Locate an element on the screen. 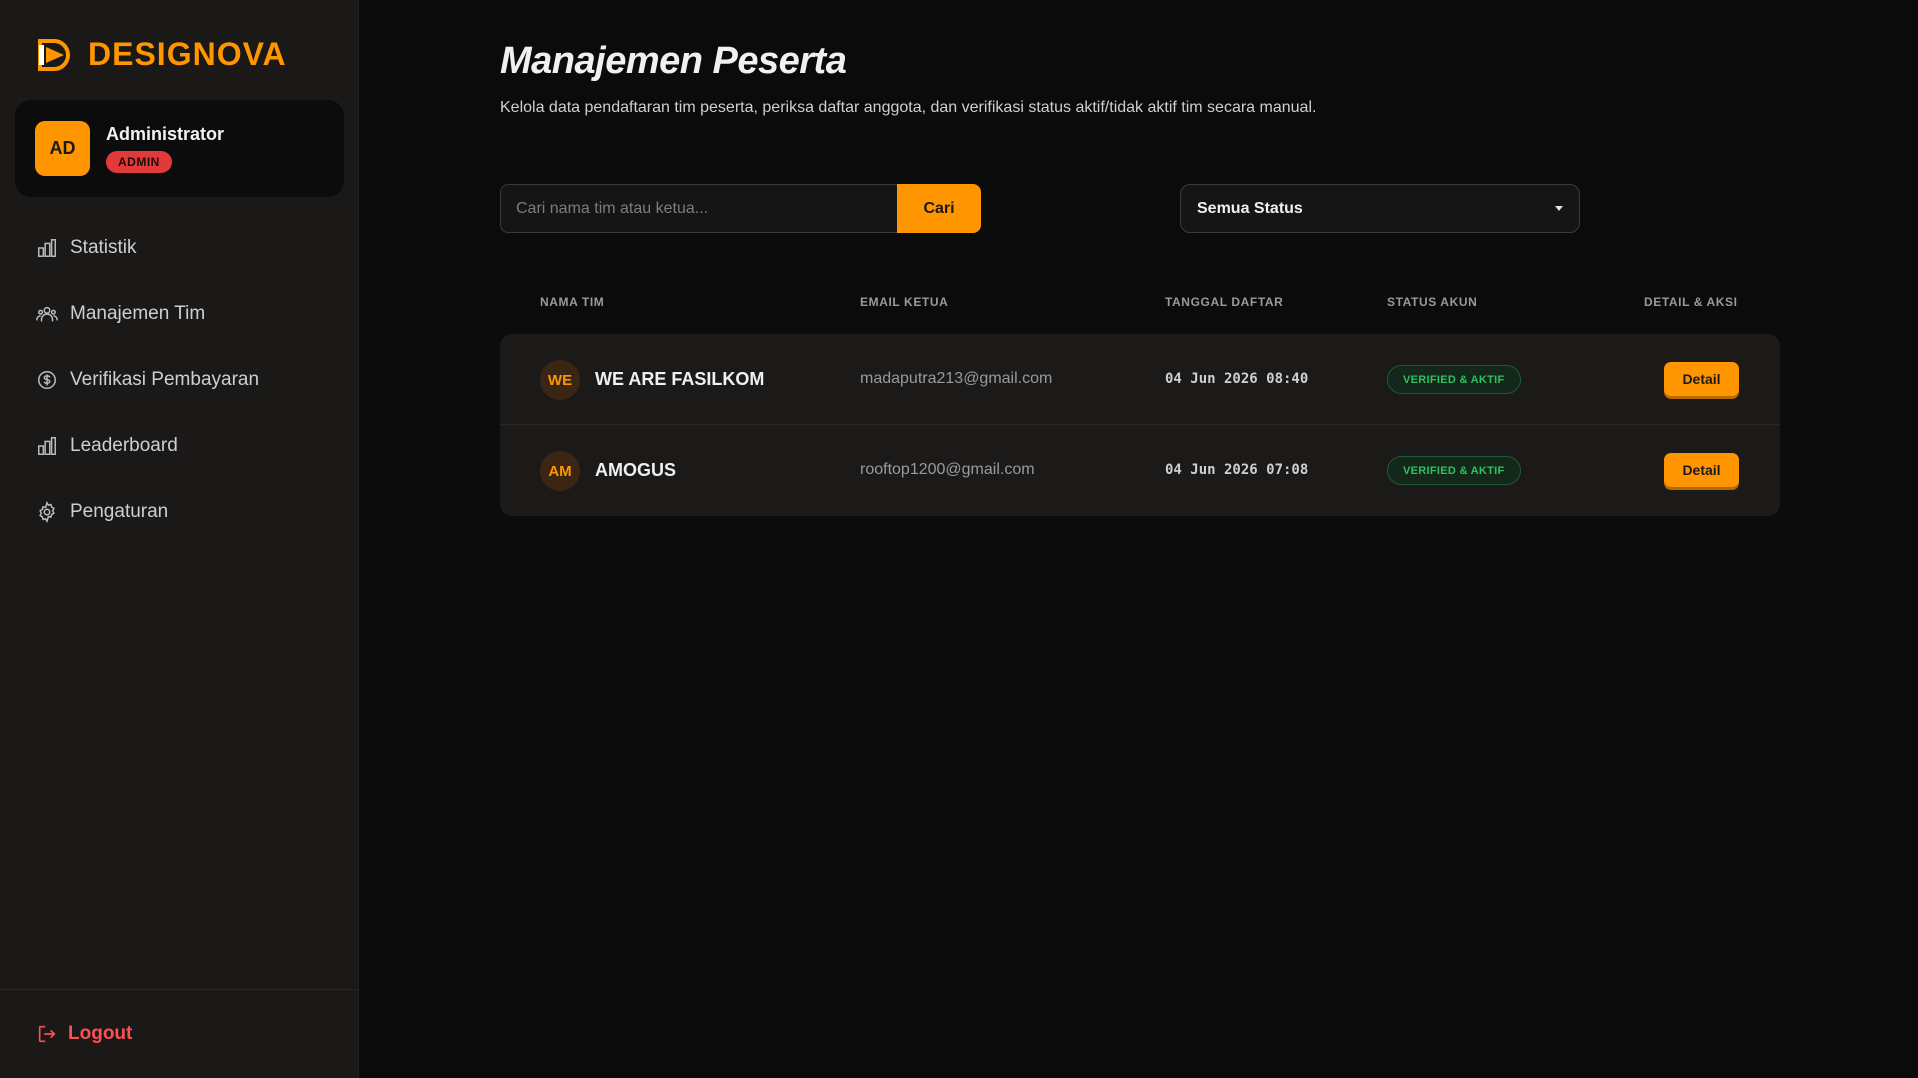 This screenshot has height=1078, width=1918. caret-down-icon is located at coordinates (1559, 208).